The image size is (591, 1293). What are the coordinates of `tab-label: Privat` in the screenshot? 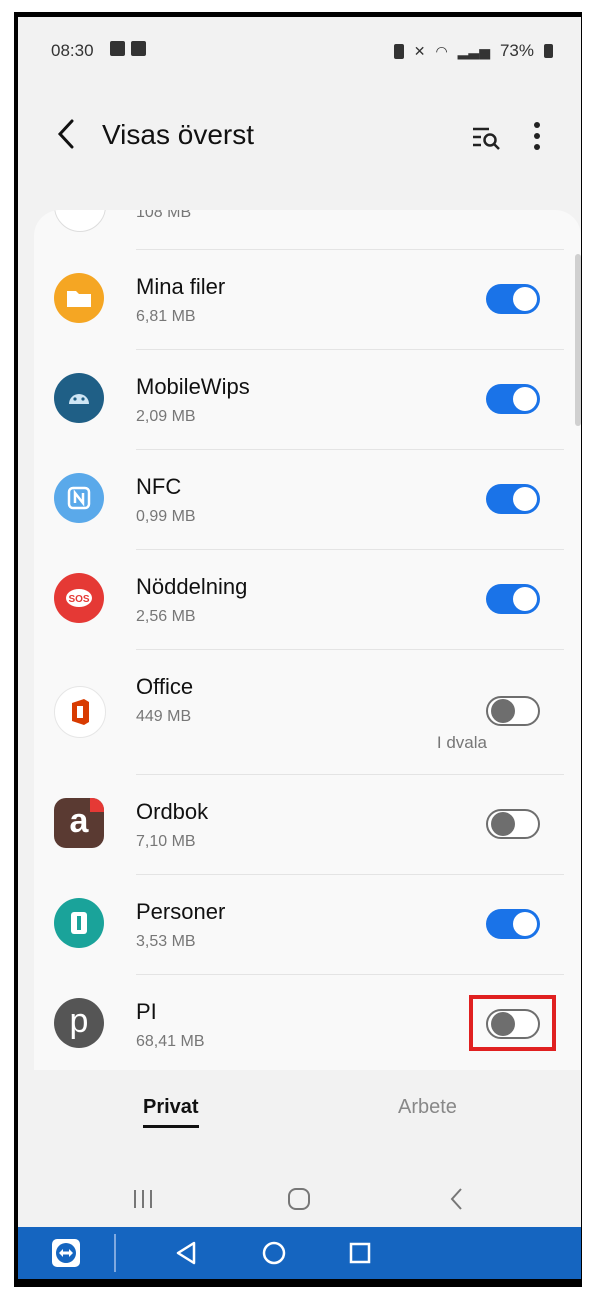 It's located at (171, 1107).